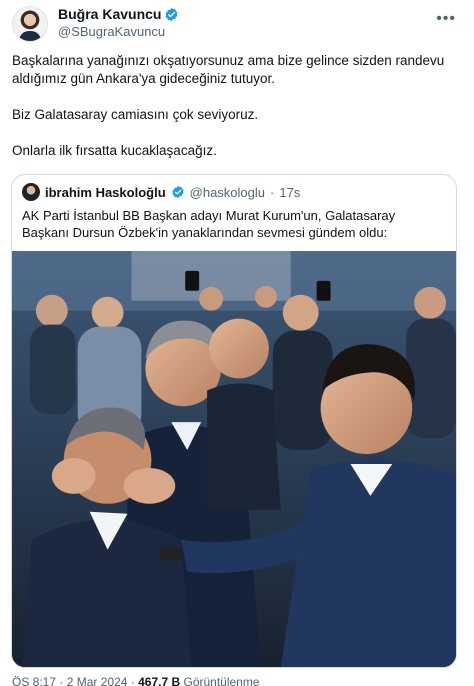 The width and height of the screenshot is (474, 686). What do you see at coordinates (105, 192) in the screenshot?
I see `quoted-author-name: ibrahim Haskoloğlu` at bounding box center [105, 192].